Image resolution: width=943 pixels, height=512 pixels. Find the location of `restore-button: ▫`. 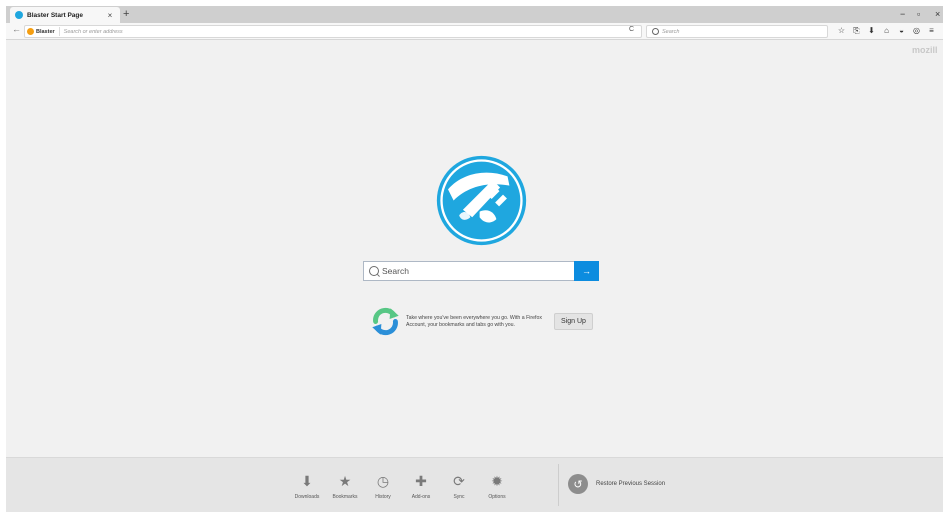

restore-button: ▫ is located at coordinates (918, 14).